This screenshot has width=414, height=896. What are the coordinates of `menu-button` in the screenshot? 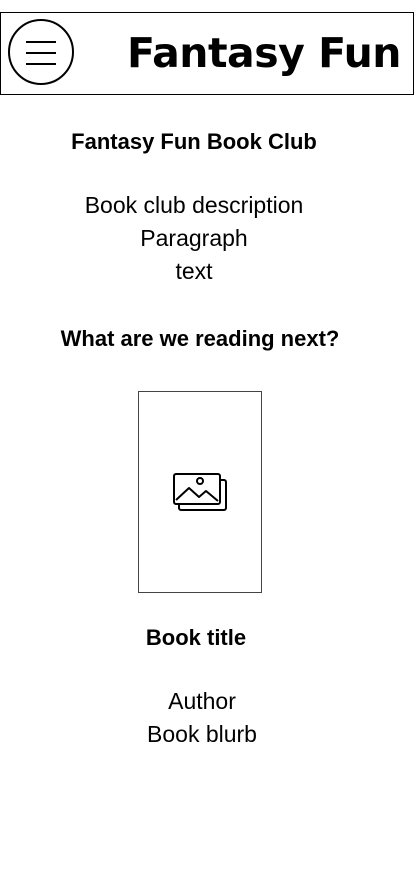 It's located at (41, 52).